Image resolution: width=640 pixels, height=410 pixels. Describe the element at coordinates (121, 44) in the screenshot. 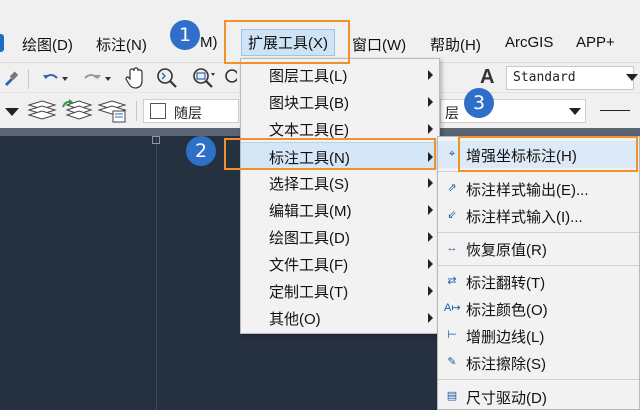

I see `menu-dimension: 标注(N)` at that location.